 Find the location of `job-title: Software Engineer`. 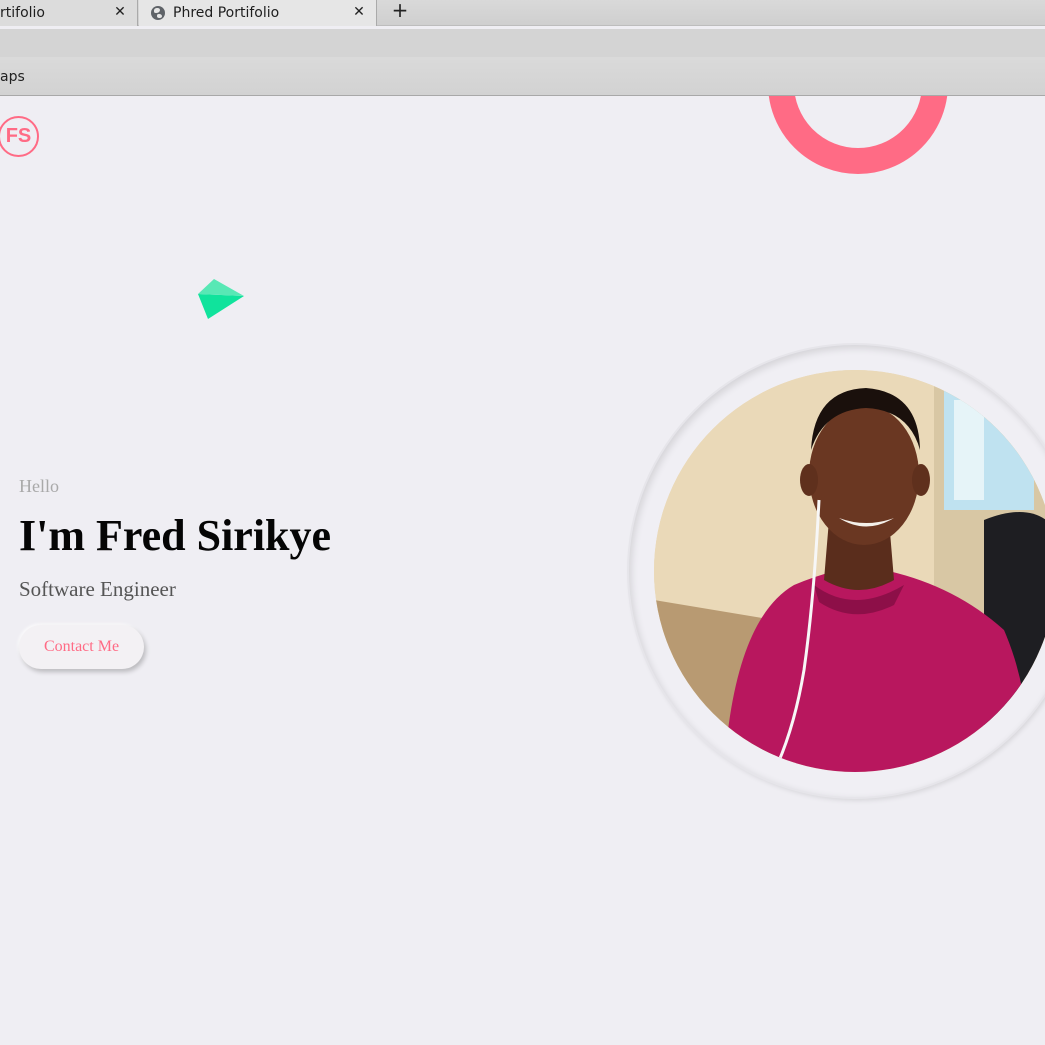

job-title: Software Engineer is located at coordinates (97, 589).